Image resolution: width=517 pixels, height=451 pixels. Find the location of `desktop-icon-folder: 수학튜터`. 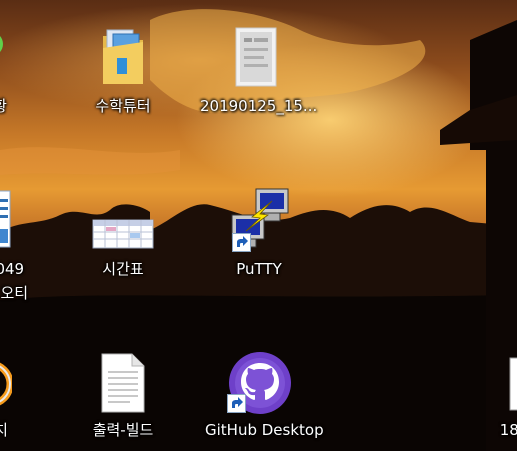

desktop-icon-folder: 수학튜터 is located at coordinates (123, 72).